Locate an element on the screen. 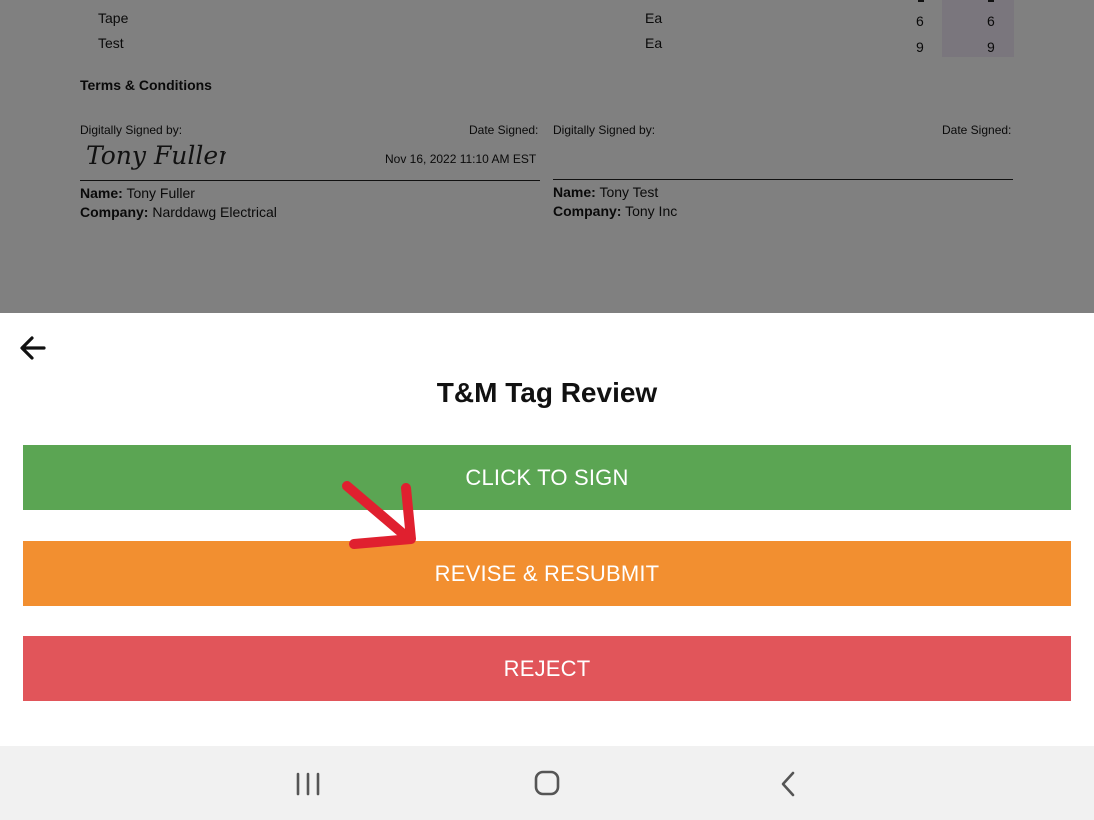  signature-image: Tony Fuller is located at coordinates (159, 161).